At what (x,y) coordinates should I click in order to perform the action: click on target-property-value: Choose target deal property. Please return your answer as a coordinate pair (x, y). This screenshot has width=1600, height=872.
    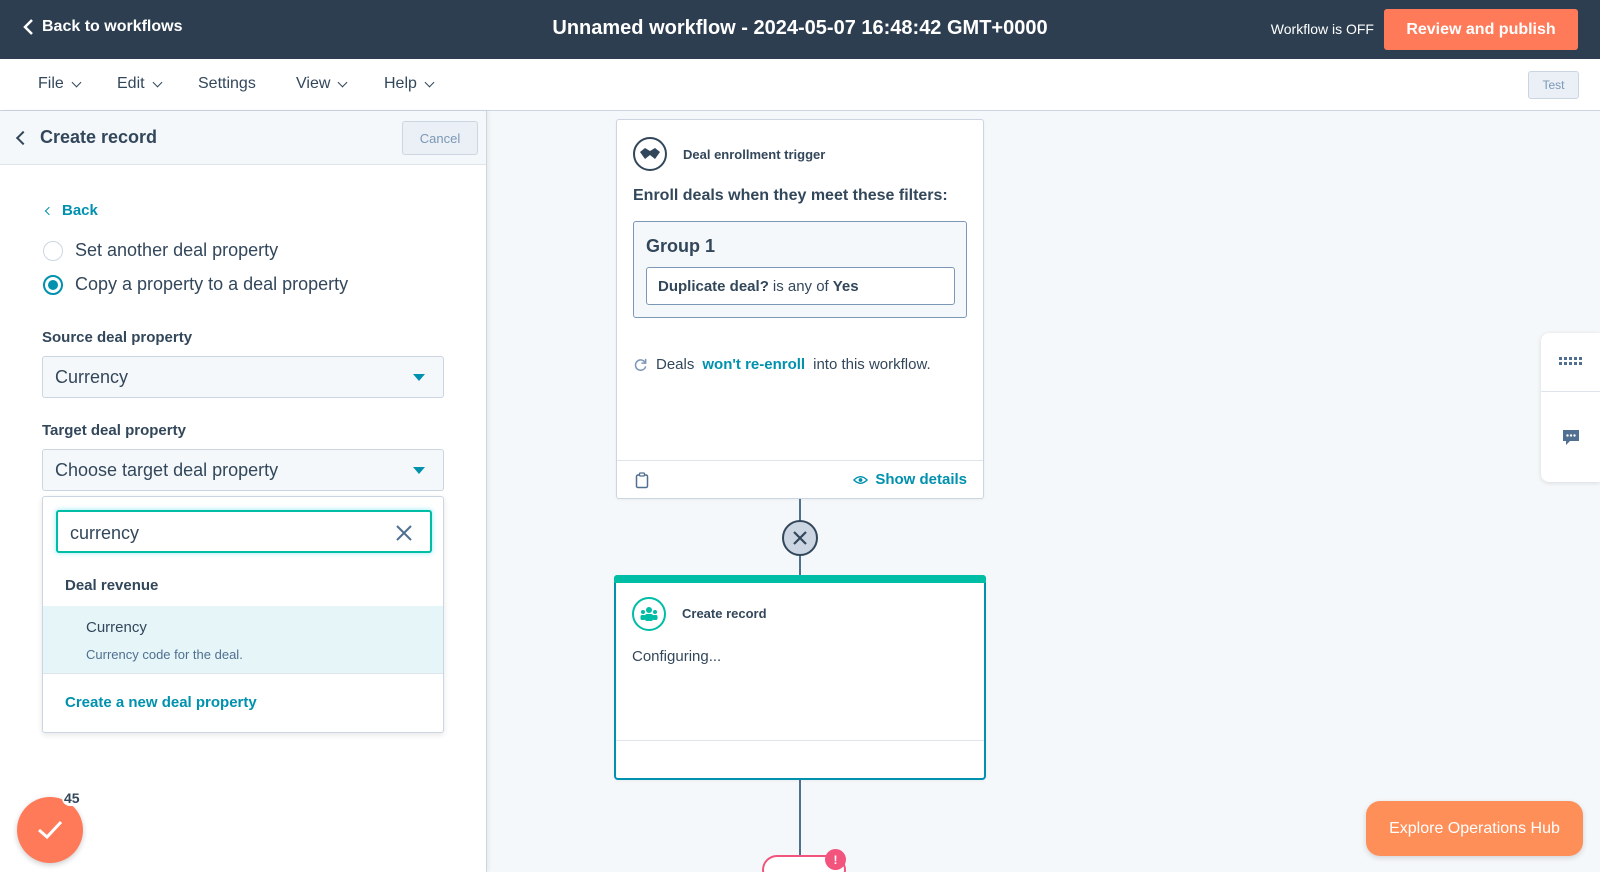
    Looking at the image, I should click on (167, 469).